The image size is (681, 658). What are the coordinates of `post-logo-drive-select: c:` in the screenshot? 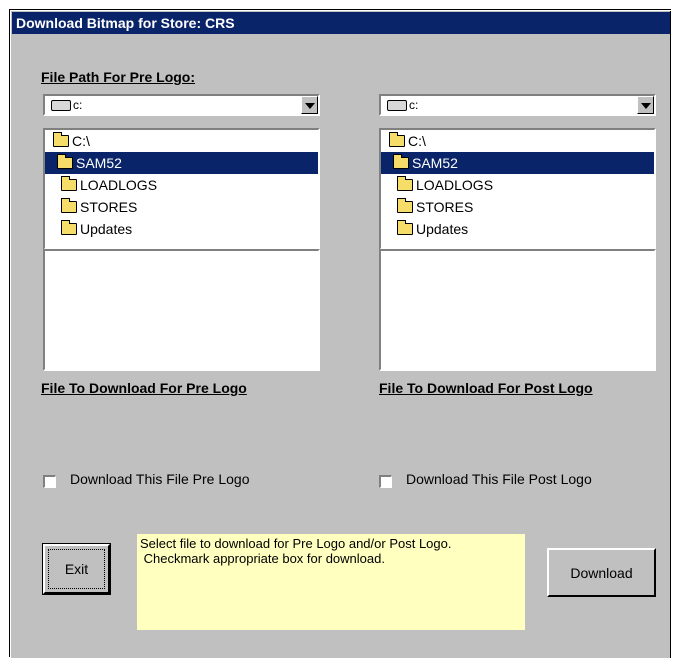 It's located at (517, 105).